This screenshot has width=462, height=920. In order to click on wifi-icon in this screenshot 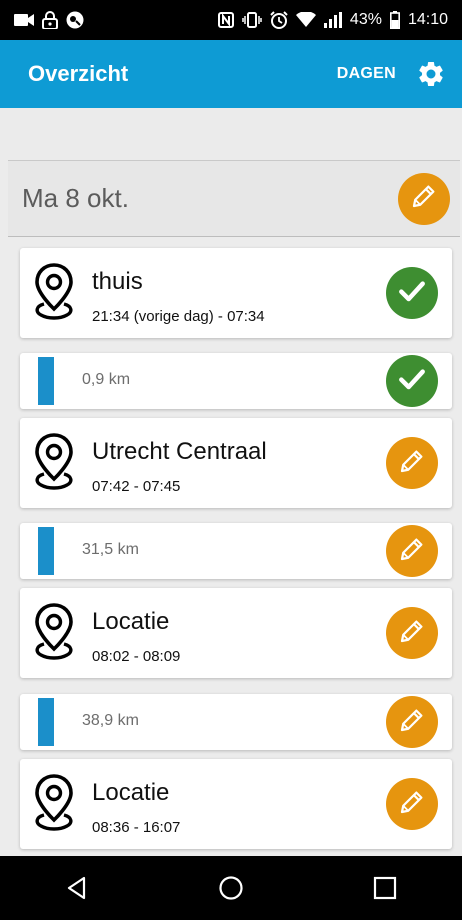, I will do `click(305, 20)`.